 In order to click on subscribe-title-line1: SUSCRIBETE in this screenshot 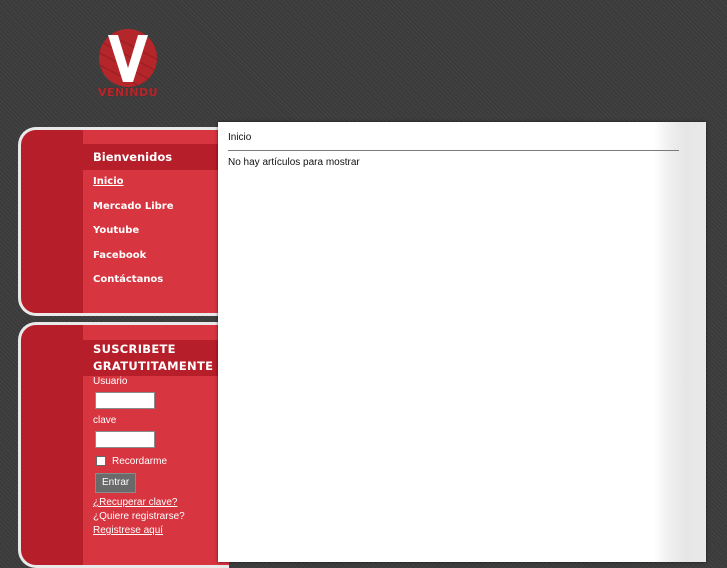, I will do `click(134, 349)`.